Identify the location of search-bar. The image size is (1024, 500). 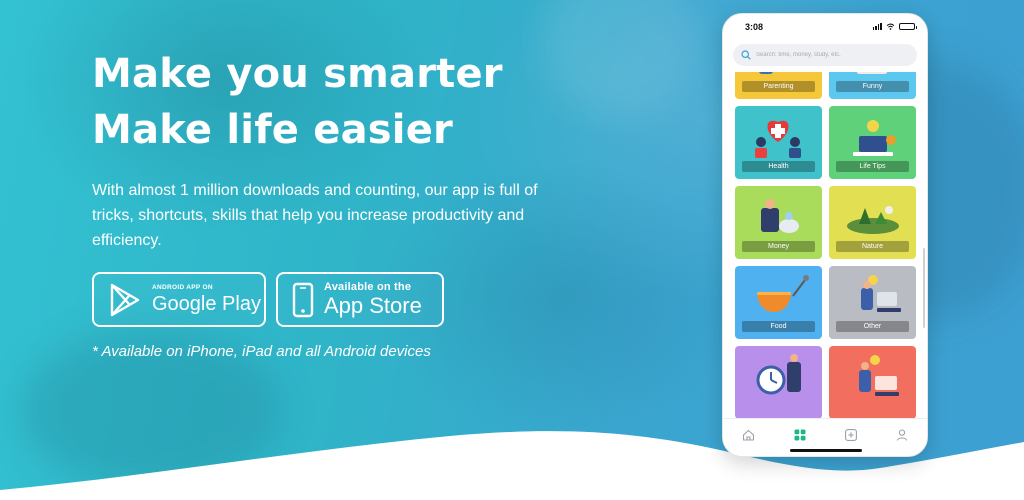
(825, 55).